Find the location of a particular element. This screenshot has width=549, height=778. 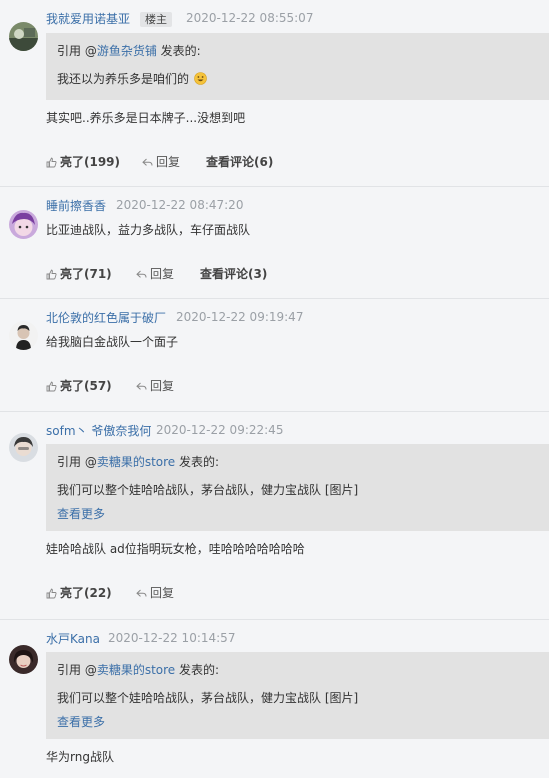

like-button: 亮了(22) is located at coordinates (79, 592).